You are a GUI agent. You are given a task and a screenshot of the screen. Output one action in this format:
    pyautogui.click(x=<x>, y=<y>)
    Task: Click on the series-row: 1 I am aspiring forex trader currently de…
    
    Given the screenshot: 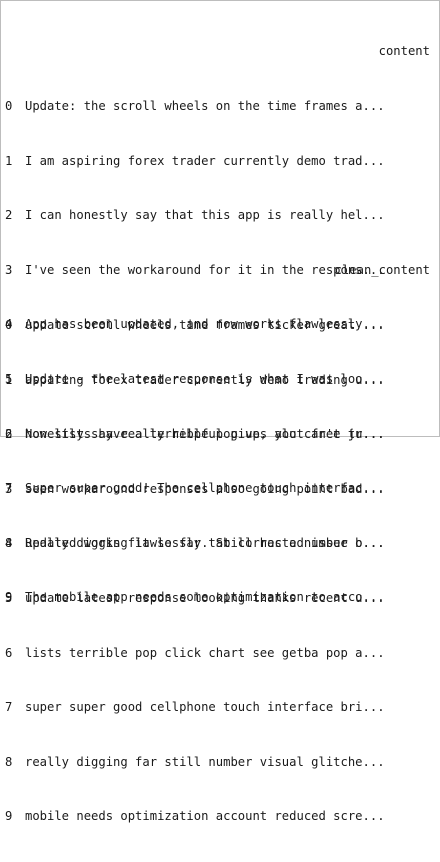 What is the action you would take?
    pyautogui.click(x=217, y=161)
    